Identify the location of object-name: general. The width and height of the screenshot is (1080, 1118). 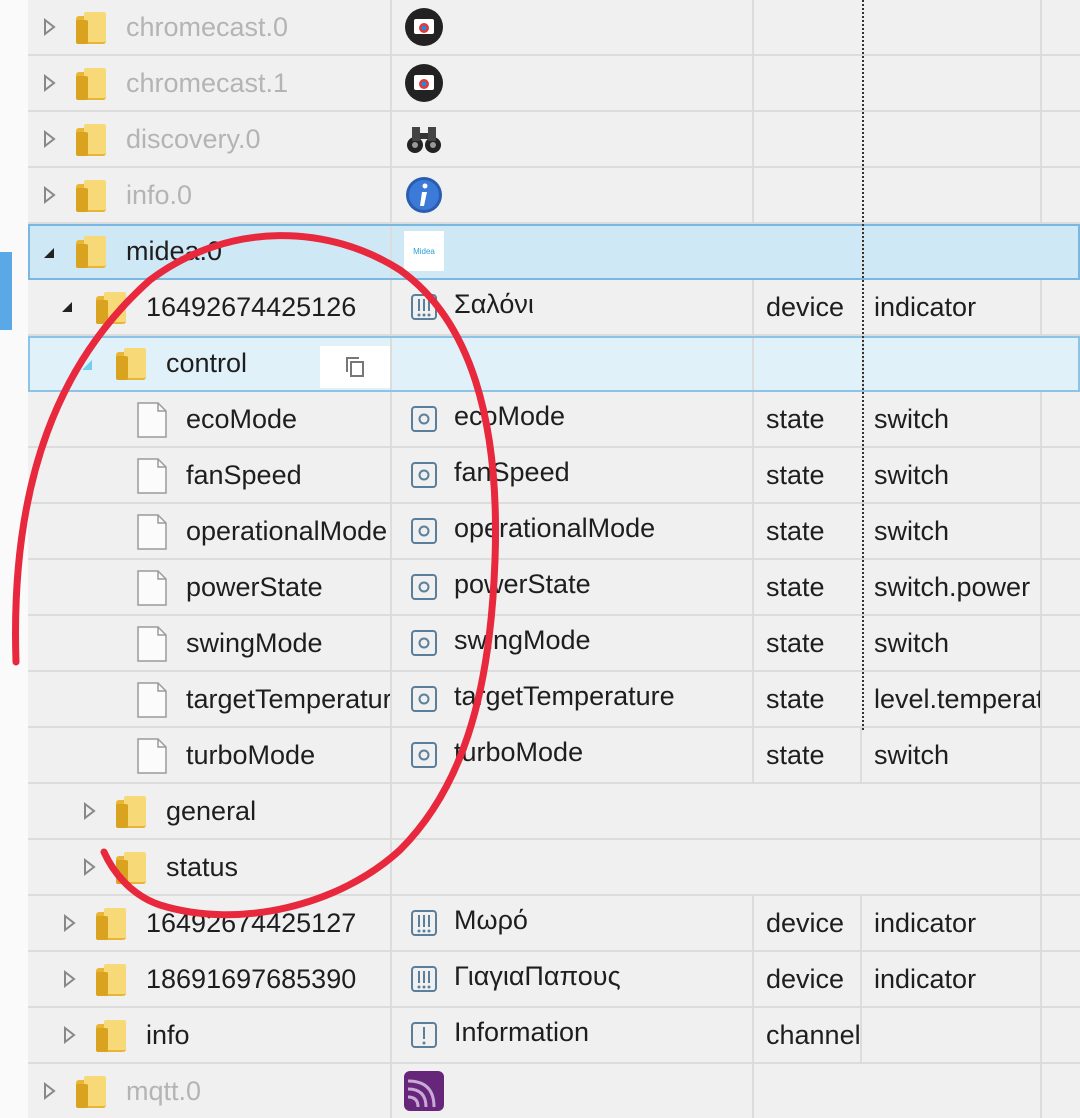
(211, 811).